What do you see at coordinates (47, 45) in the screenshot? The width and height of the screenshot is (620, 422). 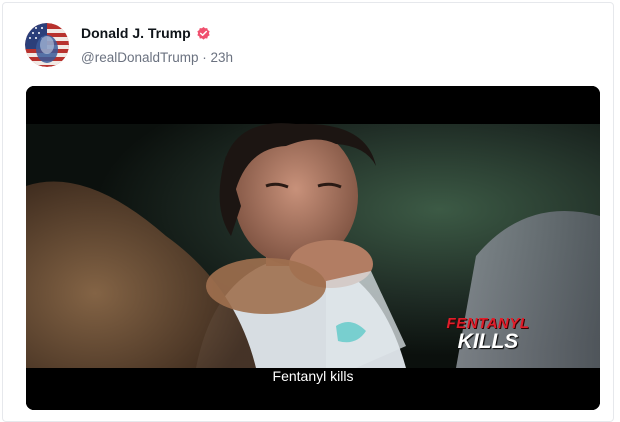 I see `avatar` at bounding box center [47, 45].